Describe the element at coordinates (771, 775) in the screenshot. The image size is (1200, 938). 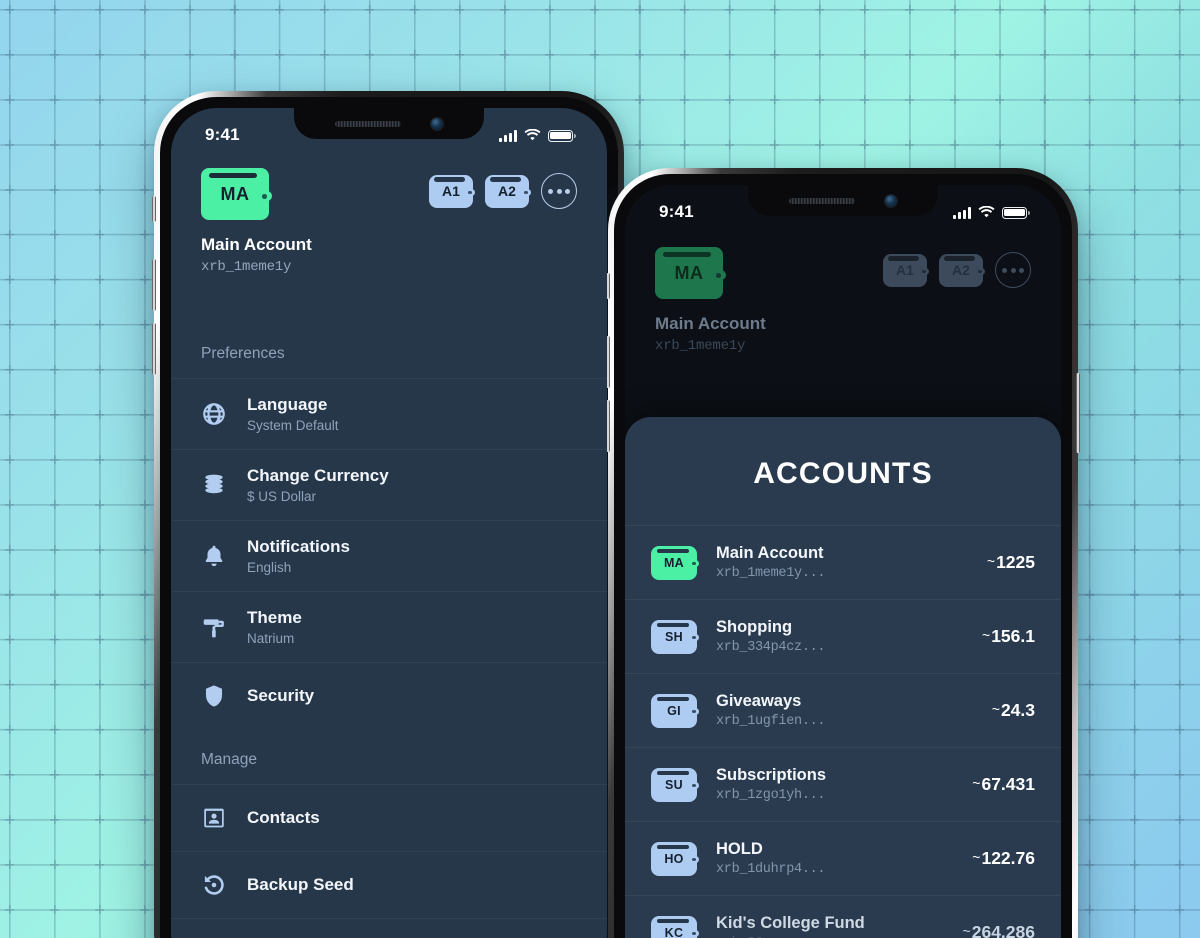
I see `account-name: Subscriptions` at that location.